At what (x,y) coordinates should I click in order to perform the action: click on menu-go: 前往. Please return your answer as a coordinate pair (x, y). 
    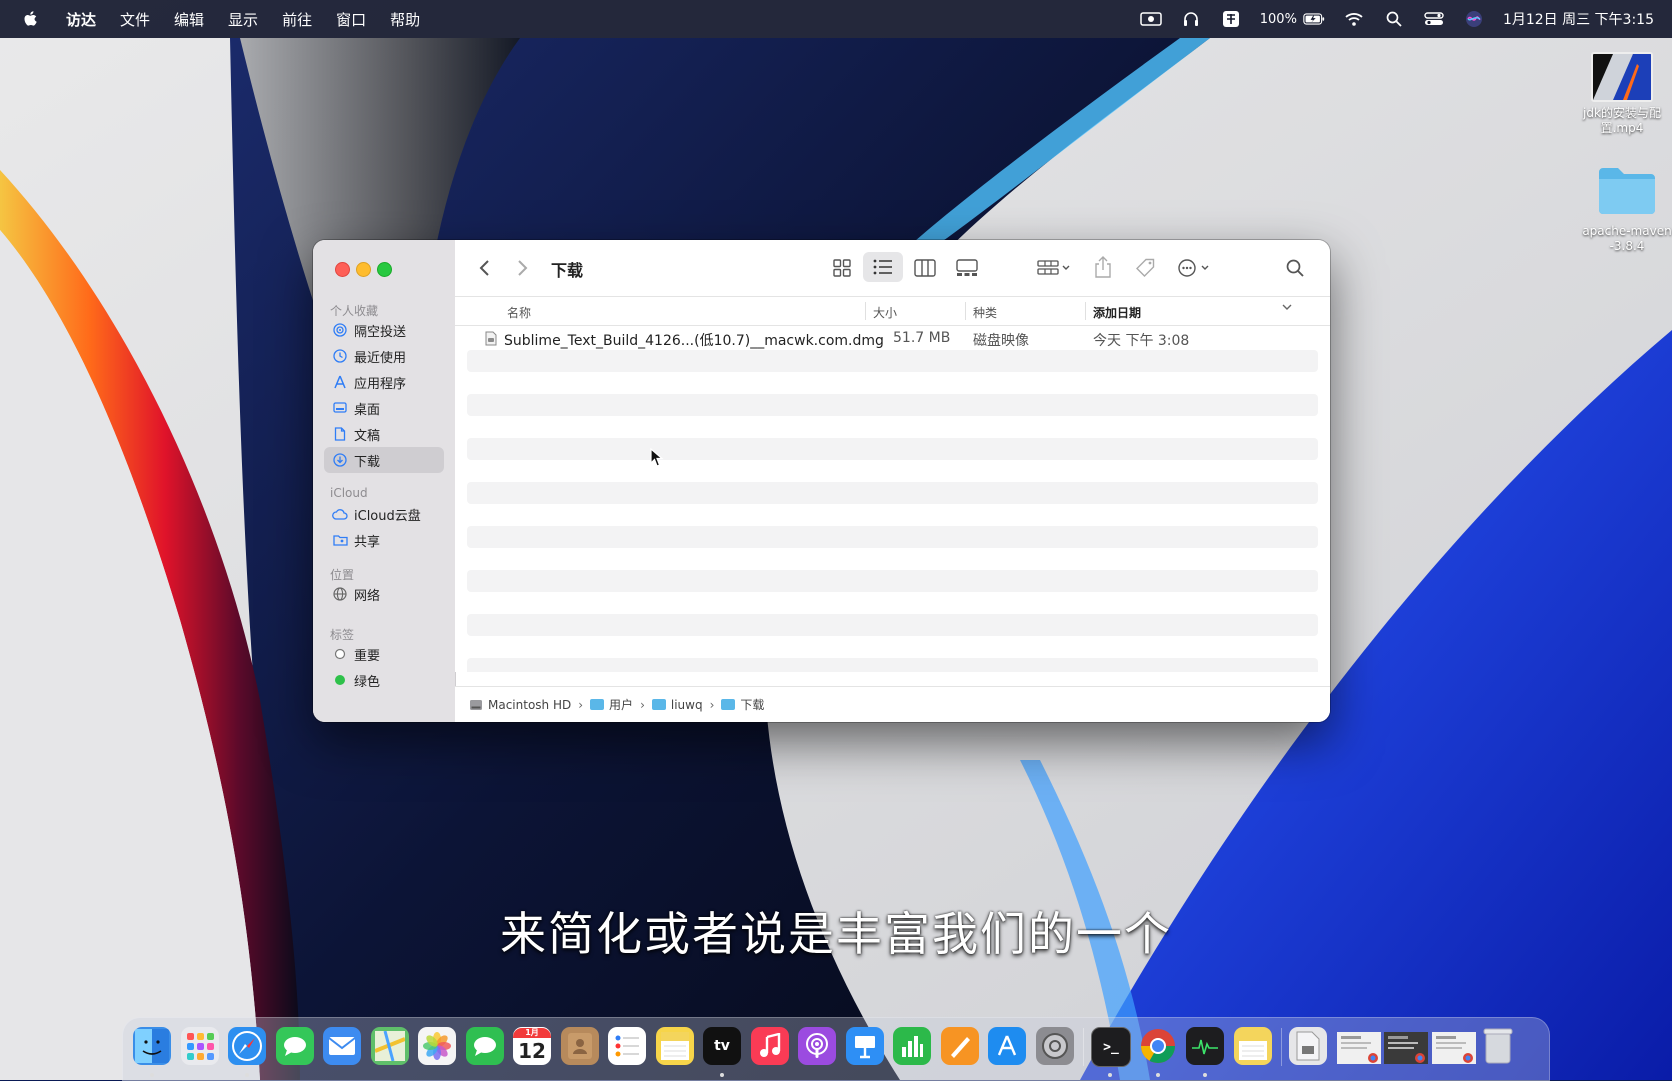
    Looking at the image, I should click on (297, 19).